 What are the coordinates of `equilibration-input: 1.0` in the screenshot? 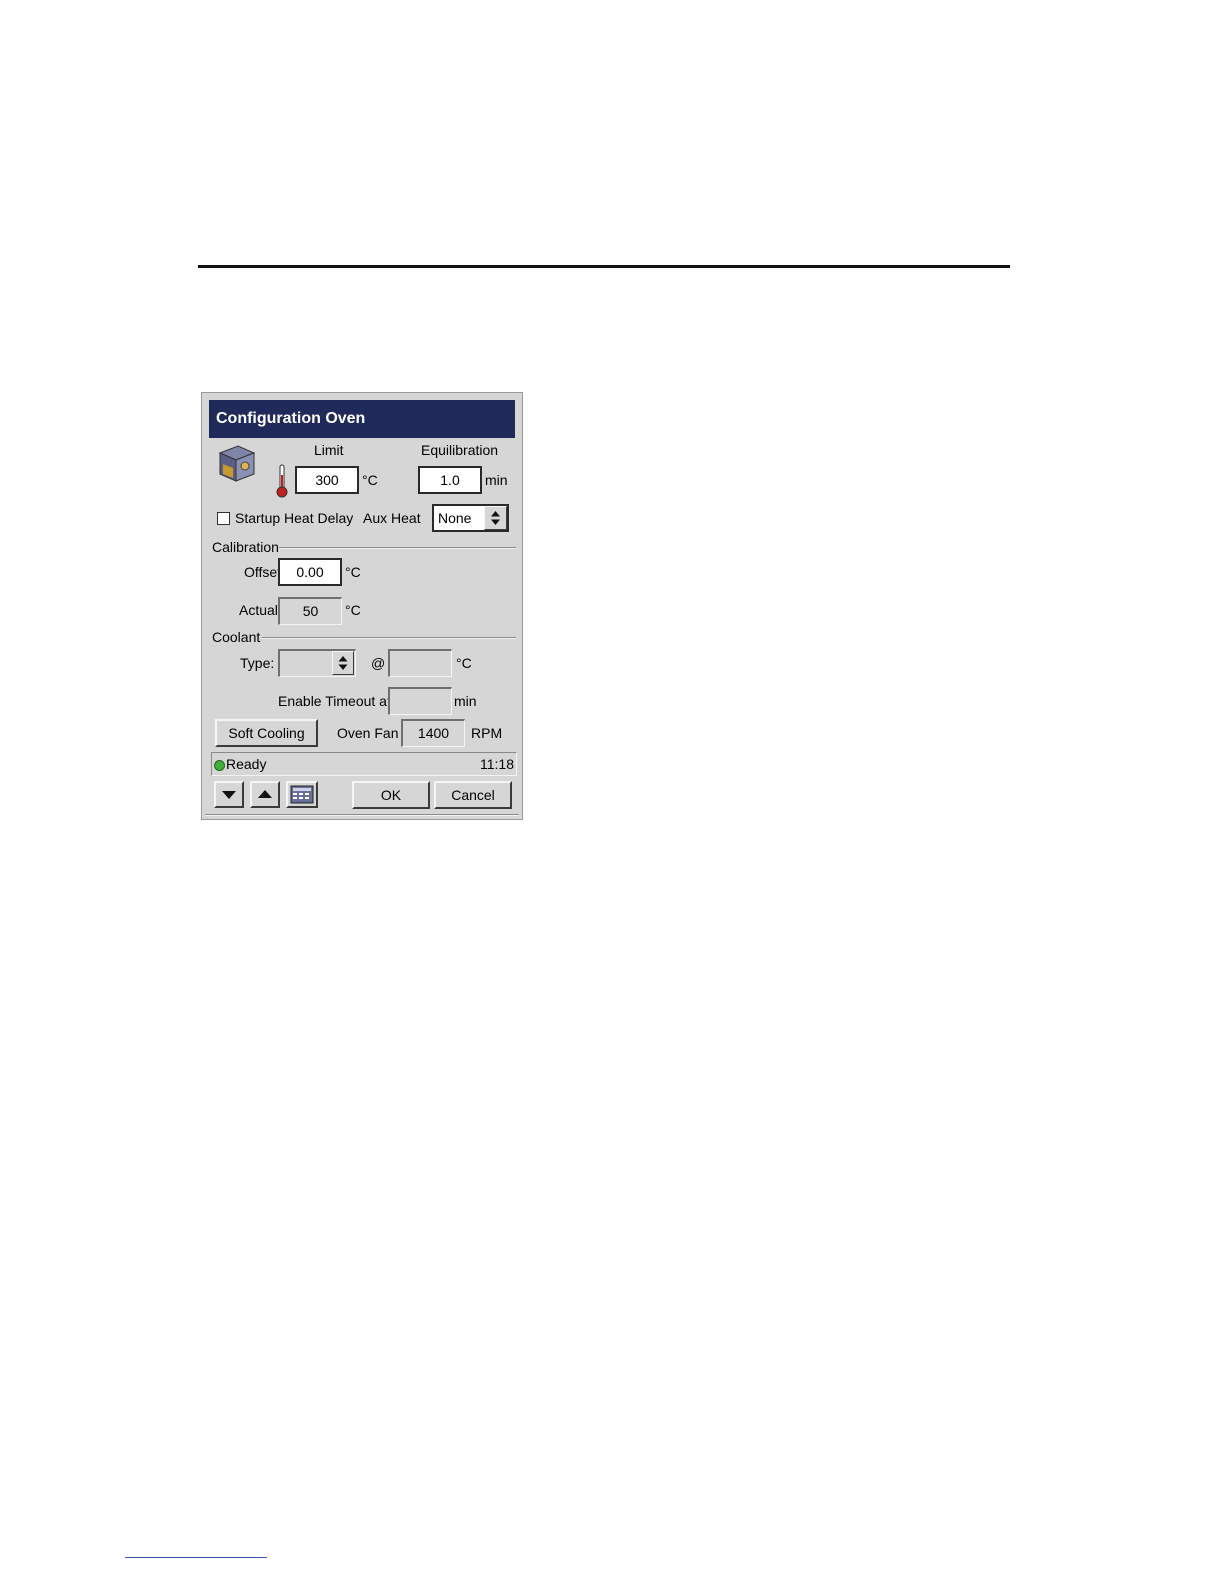 It's located at (450, 480).